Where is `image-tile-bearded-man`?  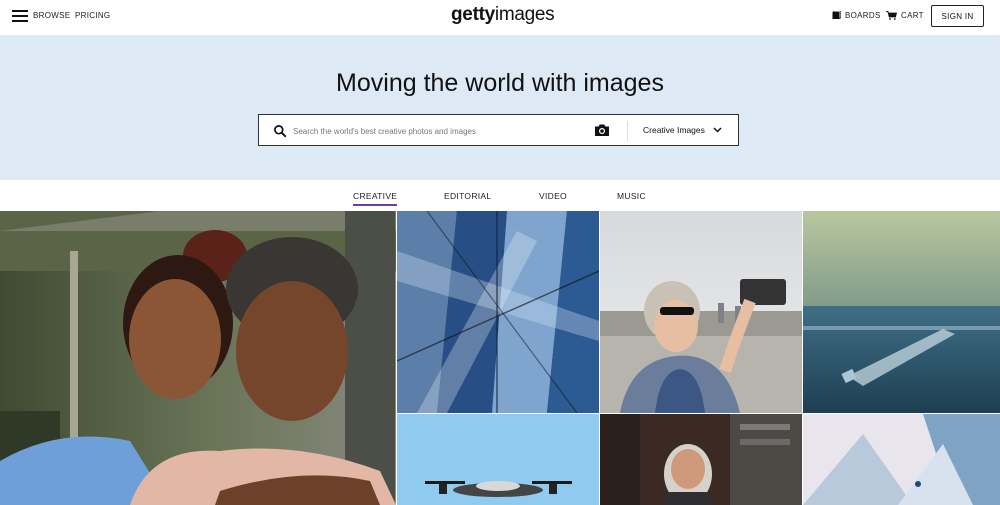
image-tile-bearded-man is located at coordinates (701, 459).